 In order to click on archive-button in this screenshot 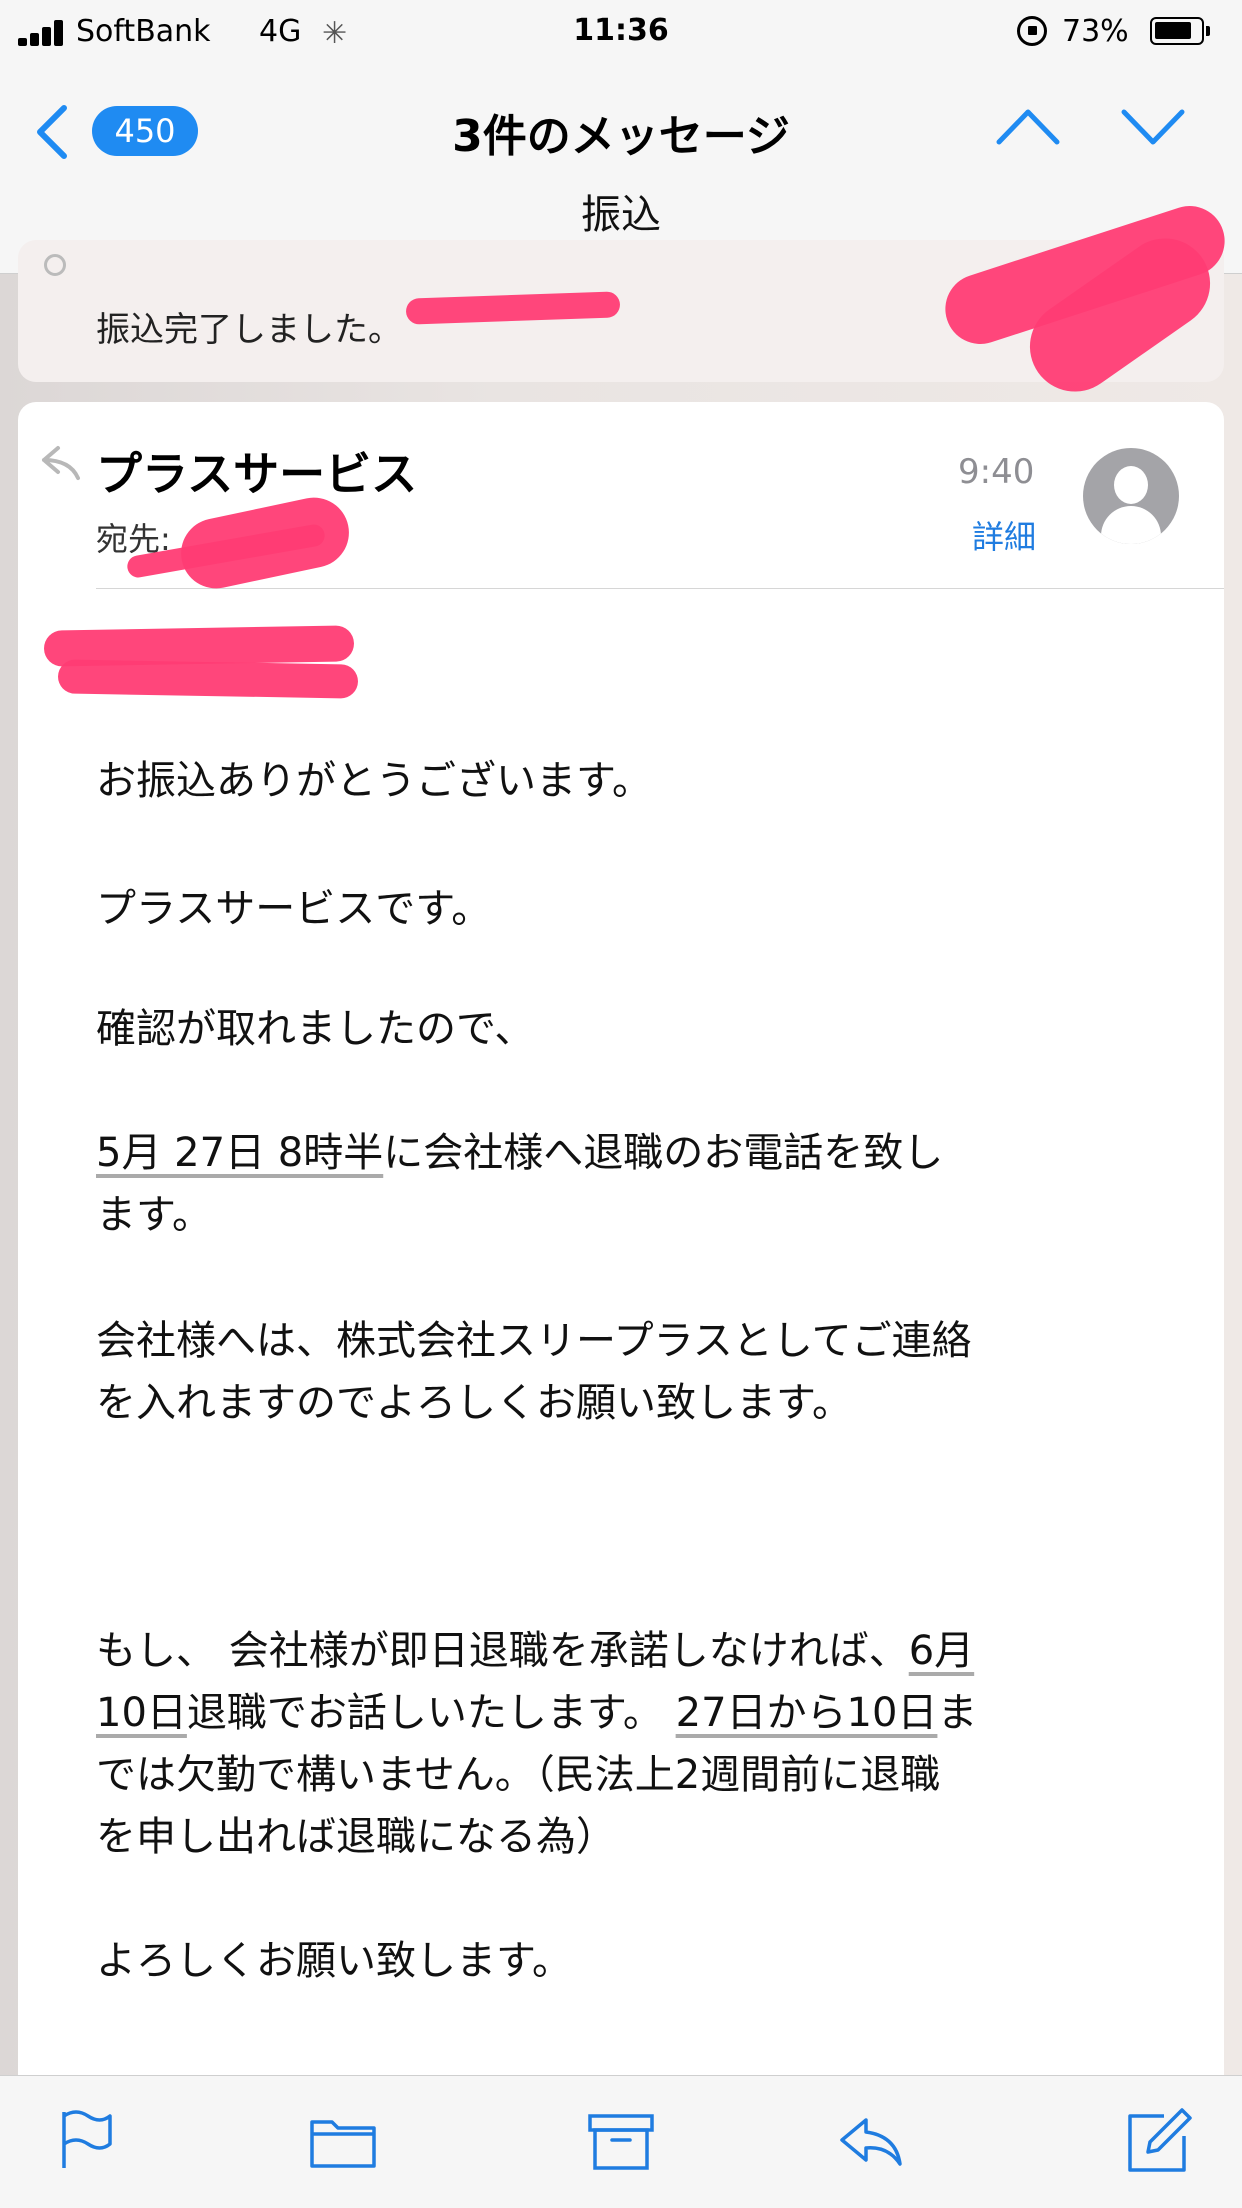, I will do `click(621, 2141)`.